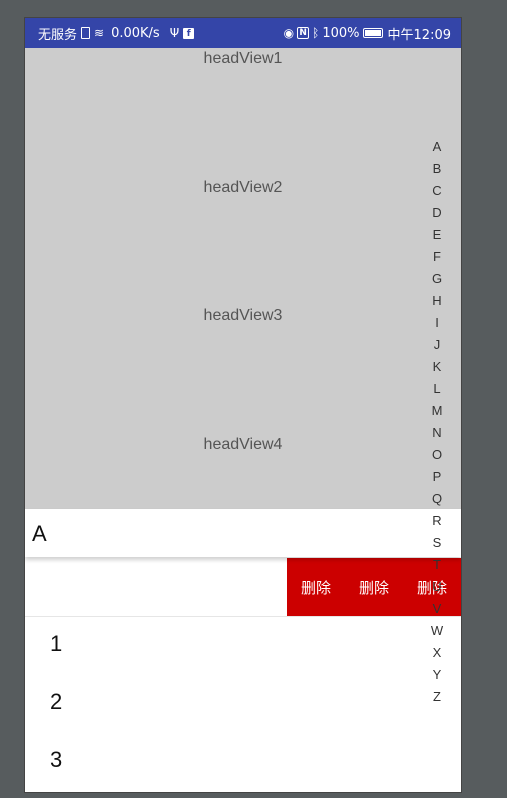 The width and height of the screenshot is (507, 798). Describe the element at coordinates (316, 587) in the screenshot. I see `delete-button-1: 删除` at that location.